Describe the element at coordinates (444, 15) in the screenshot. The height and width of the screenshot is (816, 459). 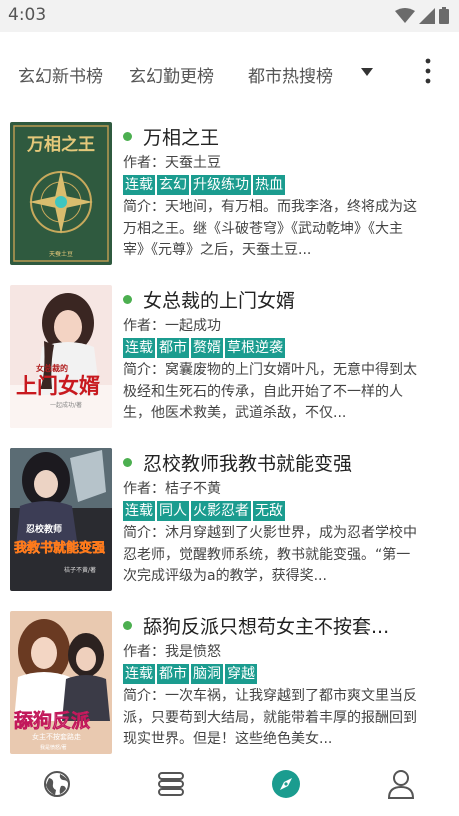
I see `battery-icon` at that location.